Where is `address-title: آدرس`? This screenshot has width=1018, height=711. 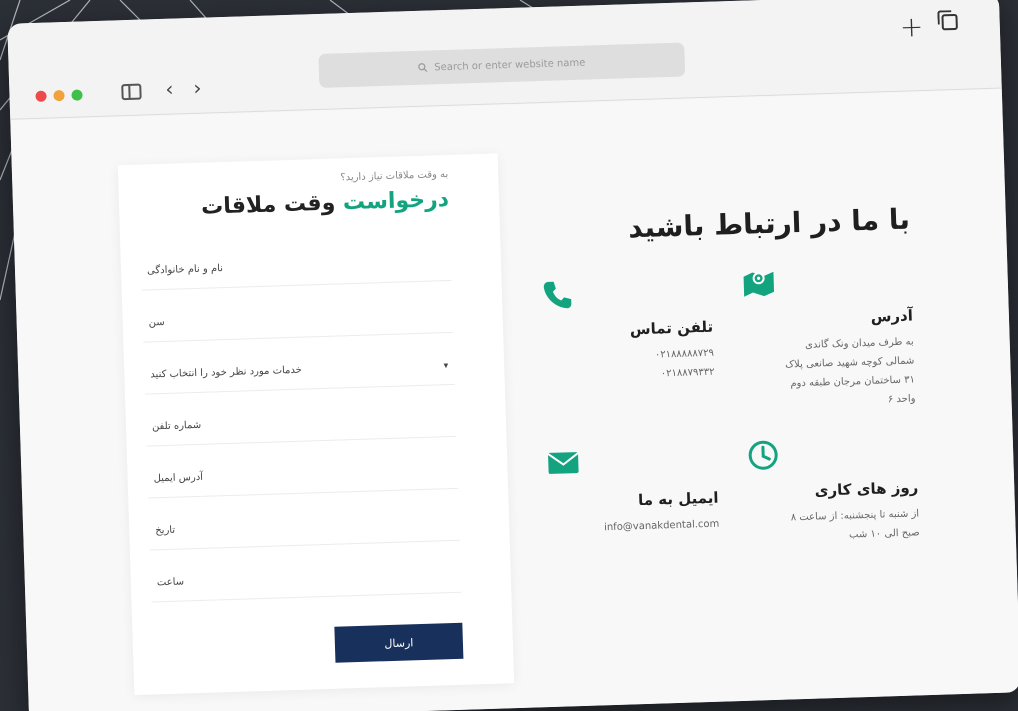 address-title: آدرس is located at coordinates (892, 316).